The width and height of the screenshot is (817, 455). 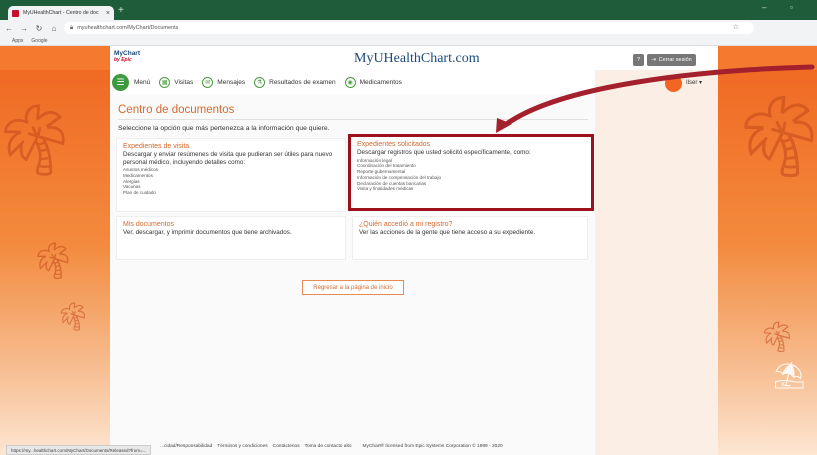 What do you see at coordinates (54, 28) in the screenshot?
I see `home-icon: ⌂` at bounding box center [54, 28].